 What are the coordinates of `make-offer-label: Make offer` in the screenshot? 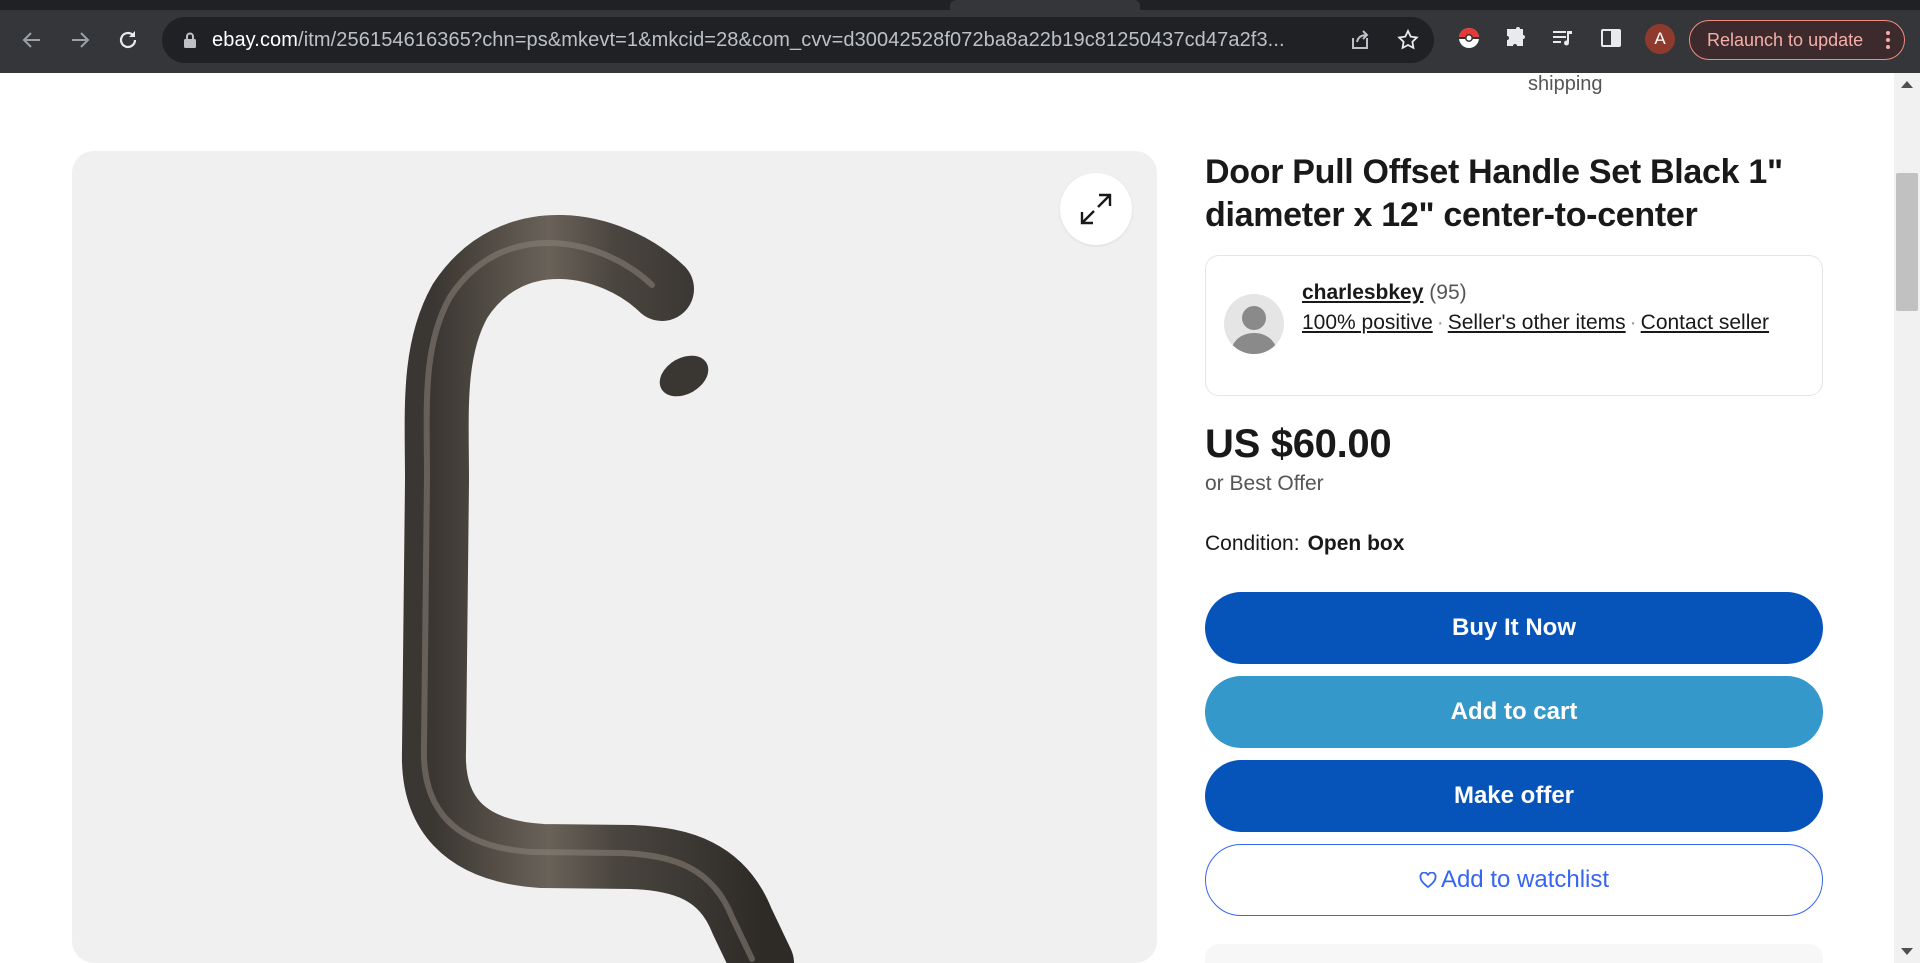 It's located at (1514, 795).